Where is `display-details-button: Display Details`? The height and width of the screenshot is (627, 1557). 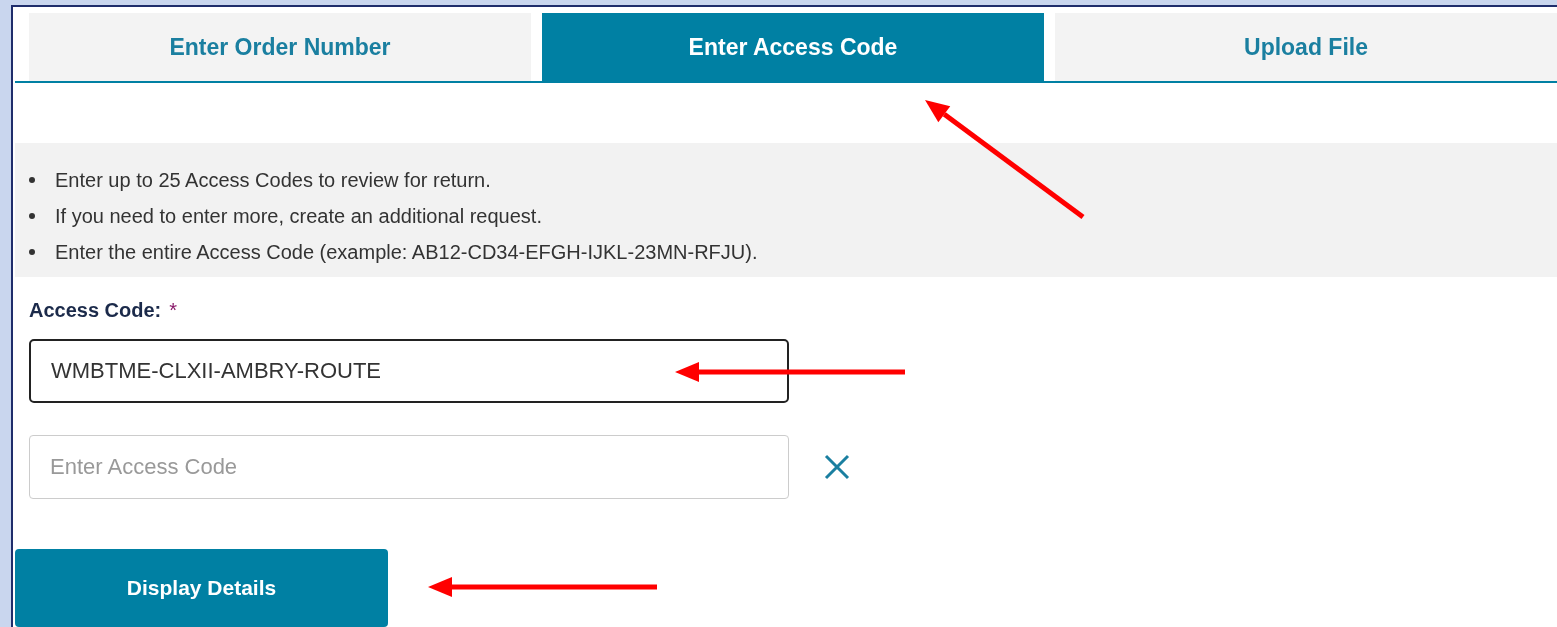 display-details-button: Display Details is located at coordinates (201, 588).